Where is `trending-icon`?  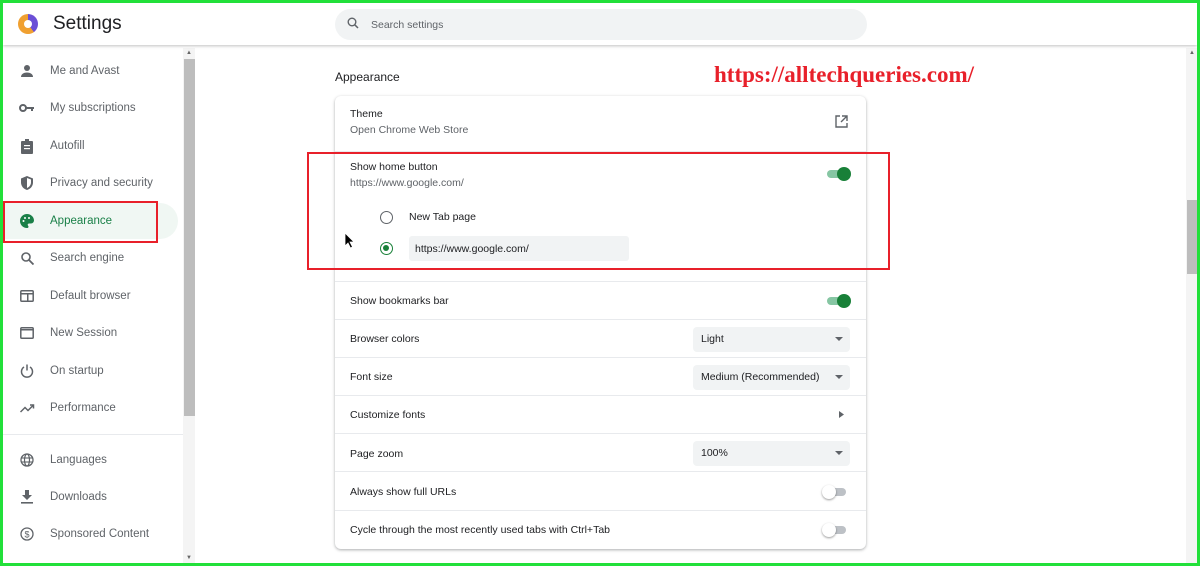
trending-icon is located at coordinates (27, 408).